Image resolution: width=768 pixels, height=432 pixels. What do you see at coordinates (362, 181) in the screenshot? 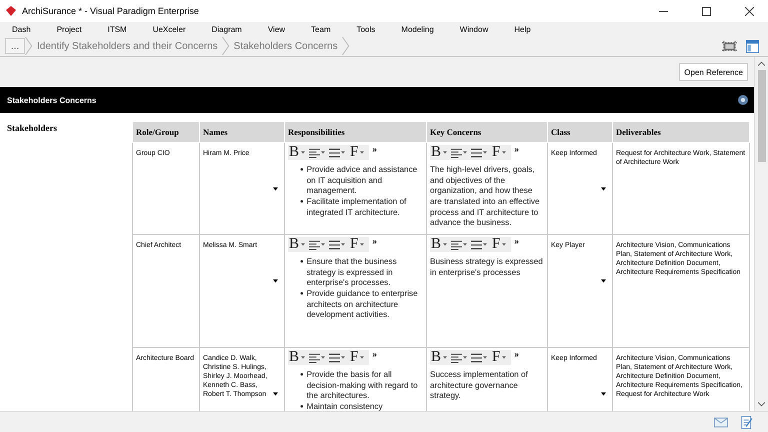
I see `bullet-text: Provide advice and assistance on IT acquisition and management.` at bounding box center [362, 181].